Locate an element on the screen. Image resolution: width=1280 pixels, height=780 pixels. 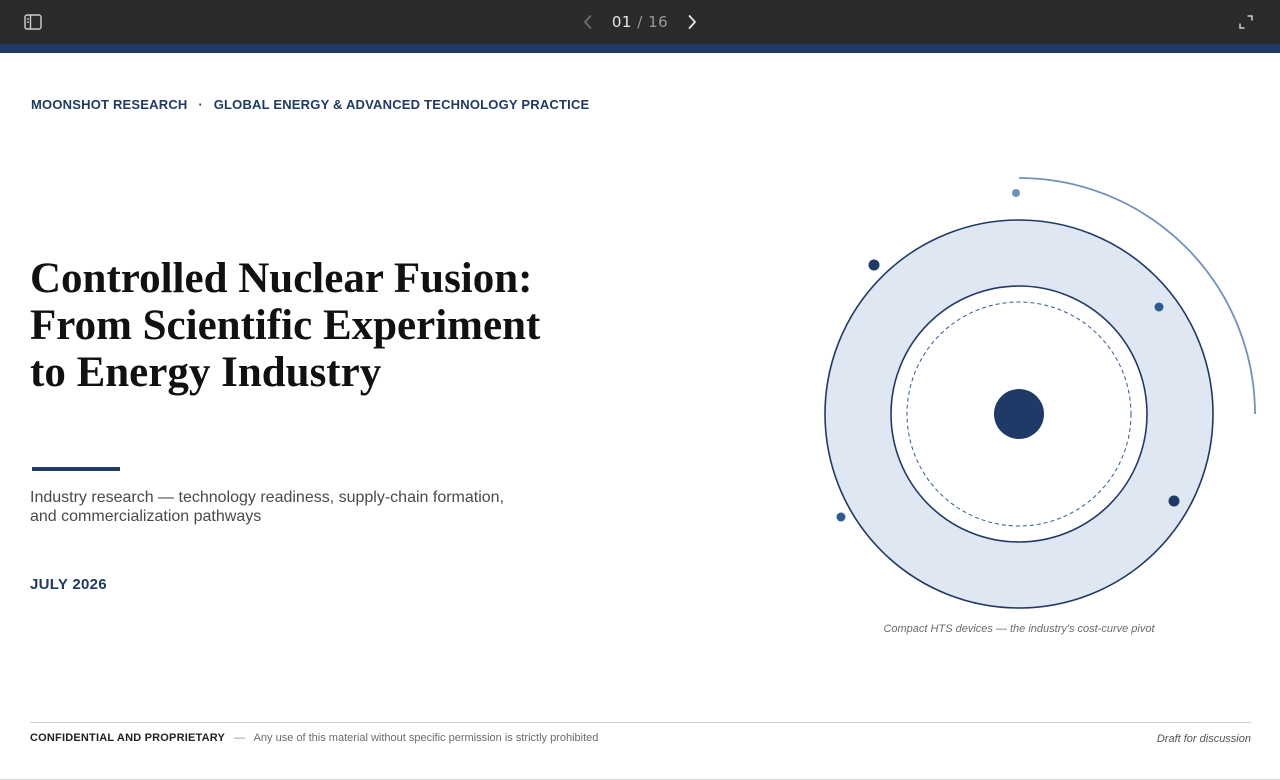
sidebar-toggle-button is located at coordinates (33, 22).